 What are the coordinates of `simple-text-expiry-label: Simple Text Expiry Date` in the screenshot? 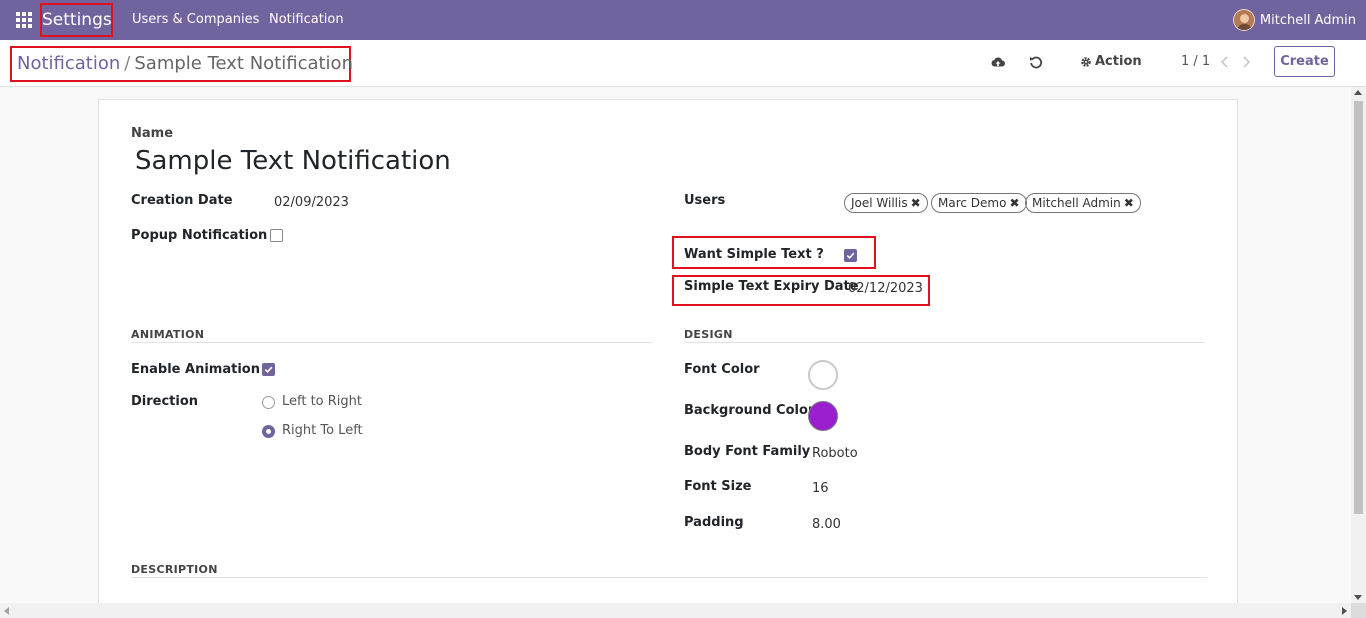 It's located at (771, 286).